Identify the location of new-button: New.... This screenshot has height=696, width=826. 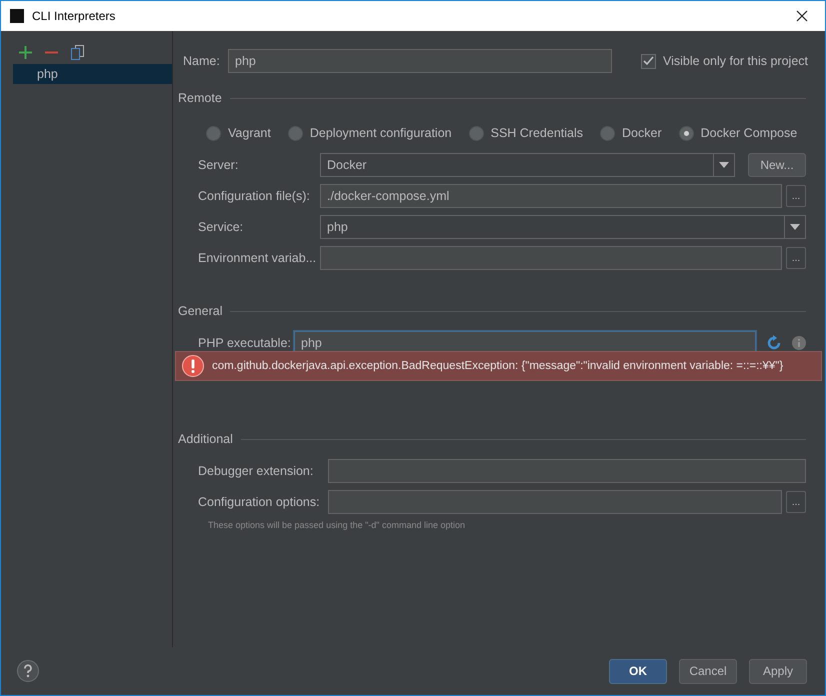
(777, 165).